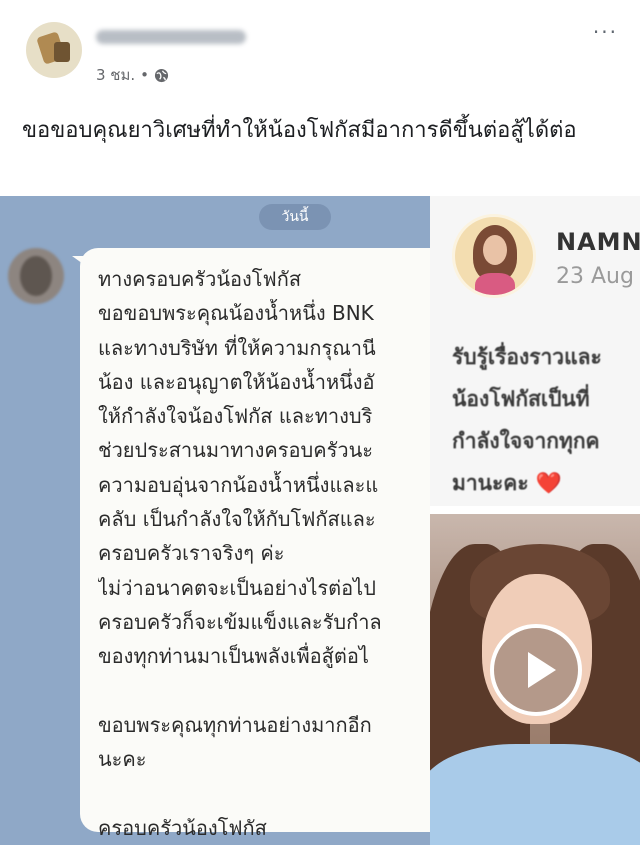 The image size is (640, 845). What do you see at coordinates (598, 242) in the screenshot?
I see `instagram-username: NAMN` at bounding box center [598, 242].